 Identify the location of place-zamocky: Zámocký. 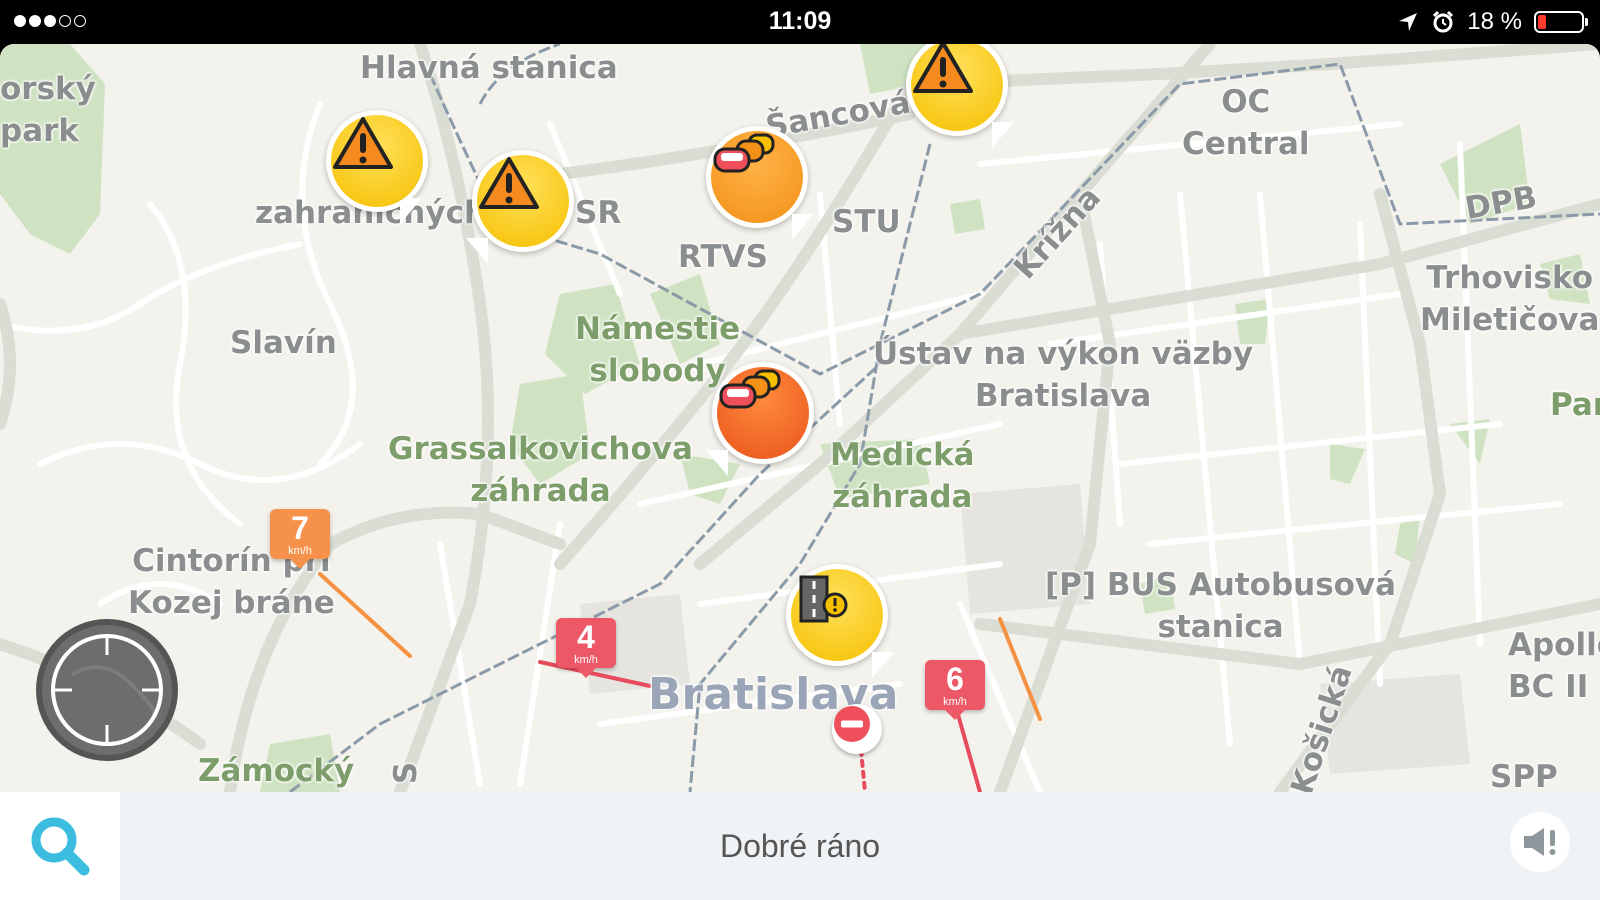
(276, 771).